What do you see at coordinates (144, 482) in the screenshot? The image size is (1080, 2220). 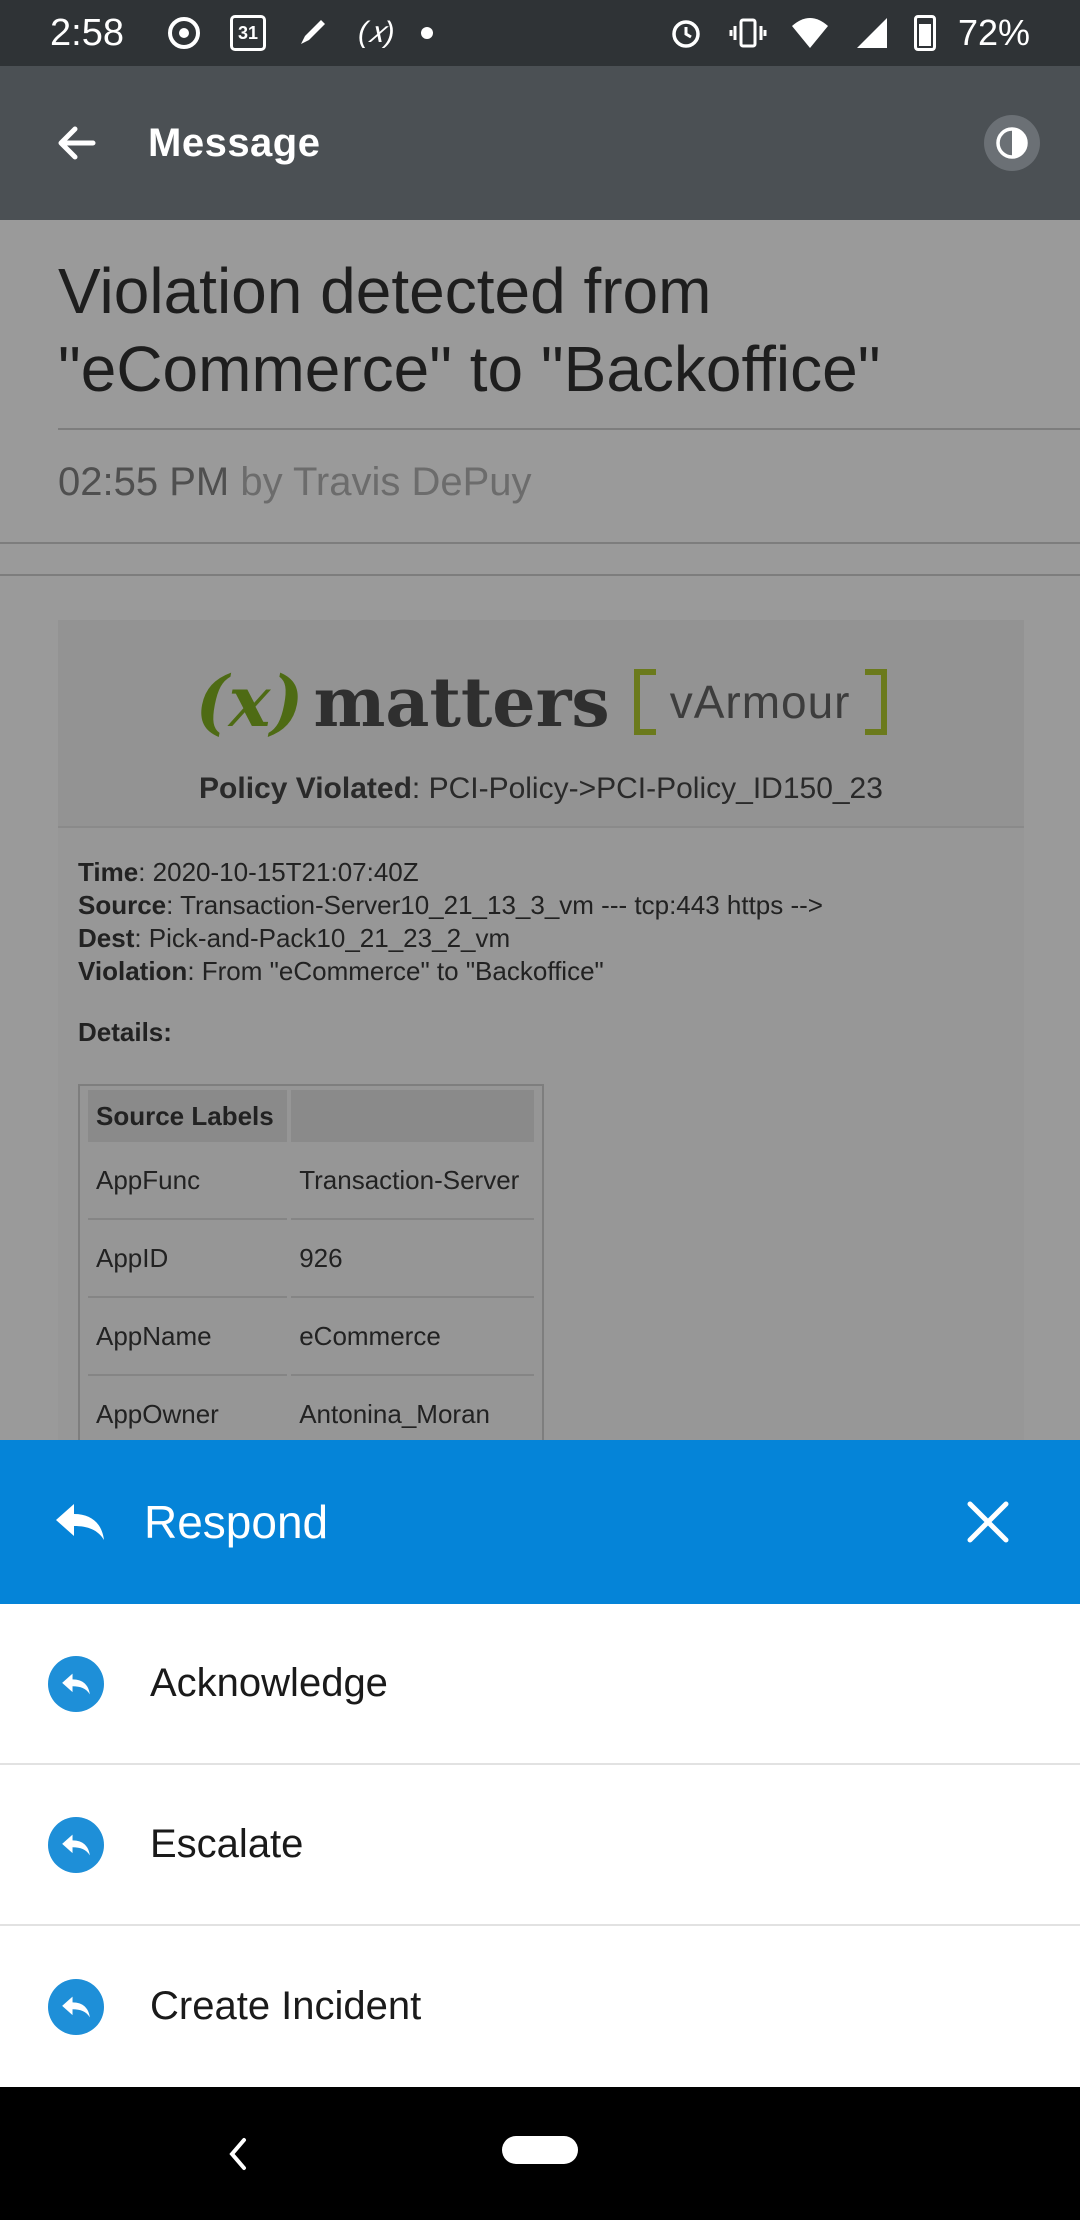 I see `message-time: 02:55 PM` at bounding box center [144, 482].